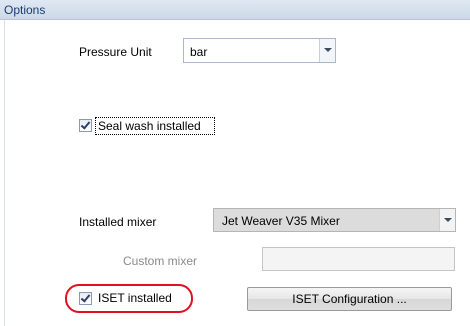 The height and width of the screenshot is (326, 470). I want to click on pressure-unit-dropdown: bar, so click(259, 50).